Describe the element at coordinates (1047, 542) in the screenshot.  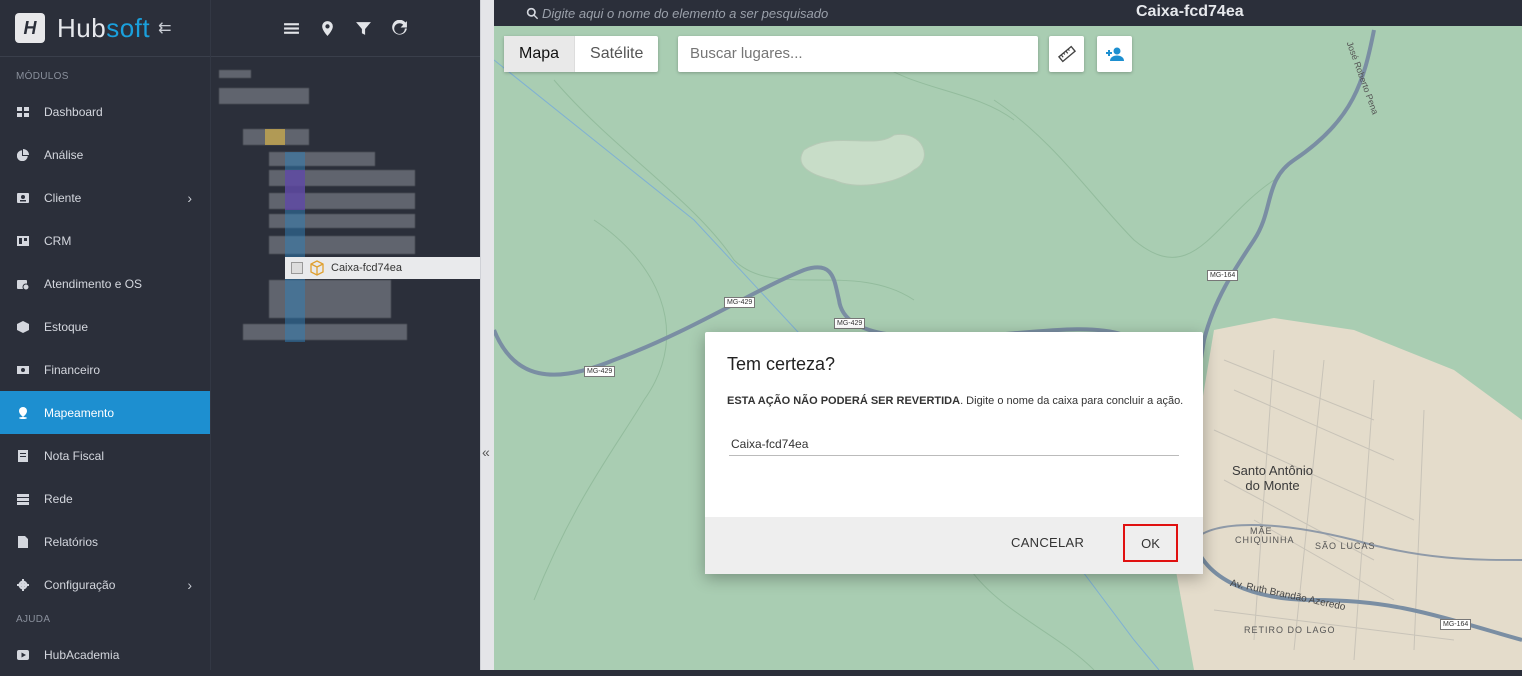
I see `cancel-button: CANCELAR` at that location.